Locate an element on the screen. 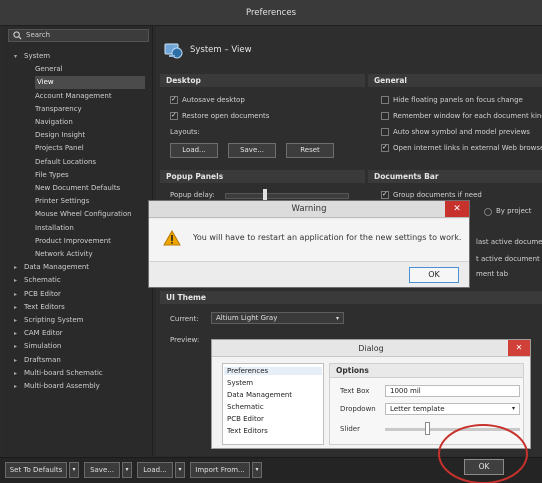 The height and width of the screenshot is (483, 542). preview-list-item: Schematic is located at coordinates (245, 407).